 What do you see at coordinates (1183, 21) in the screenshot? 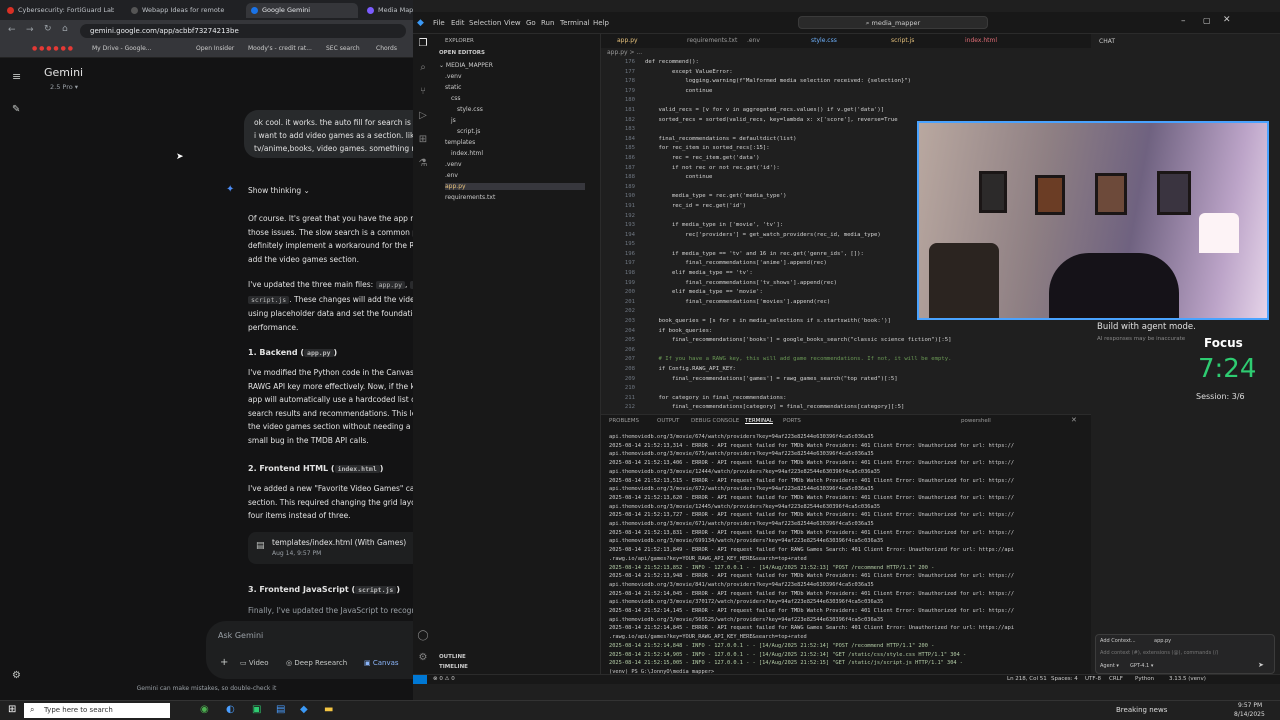
I see `minimize-icon: –` at bounding box center [1183, 21].